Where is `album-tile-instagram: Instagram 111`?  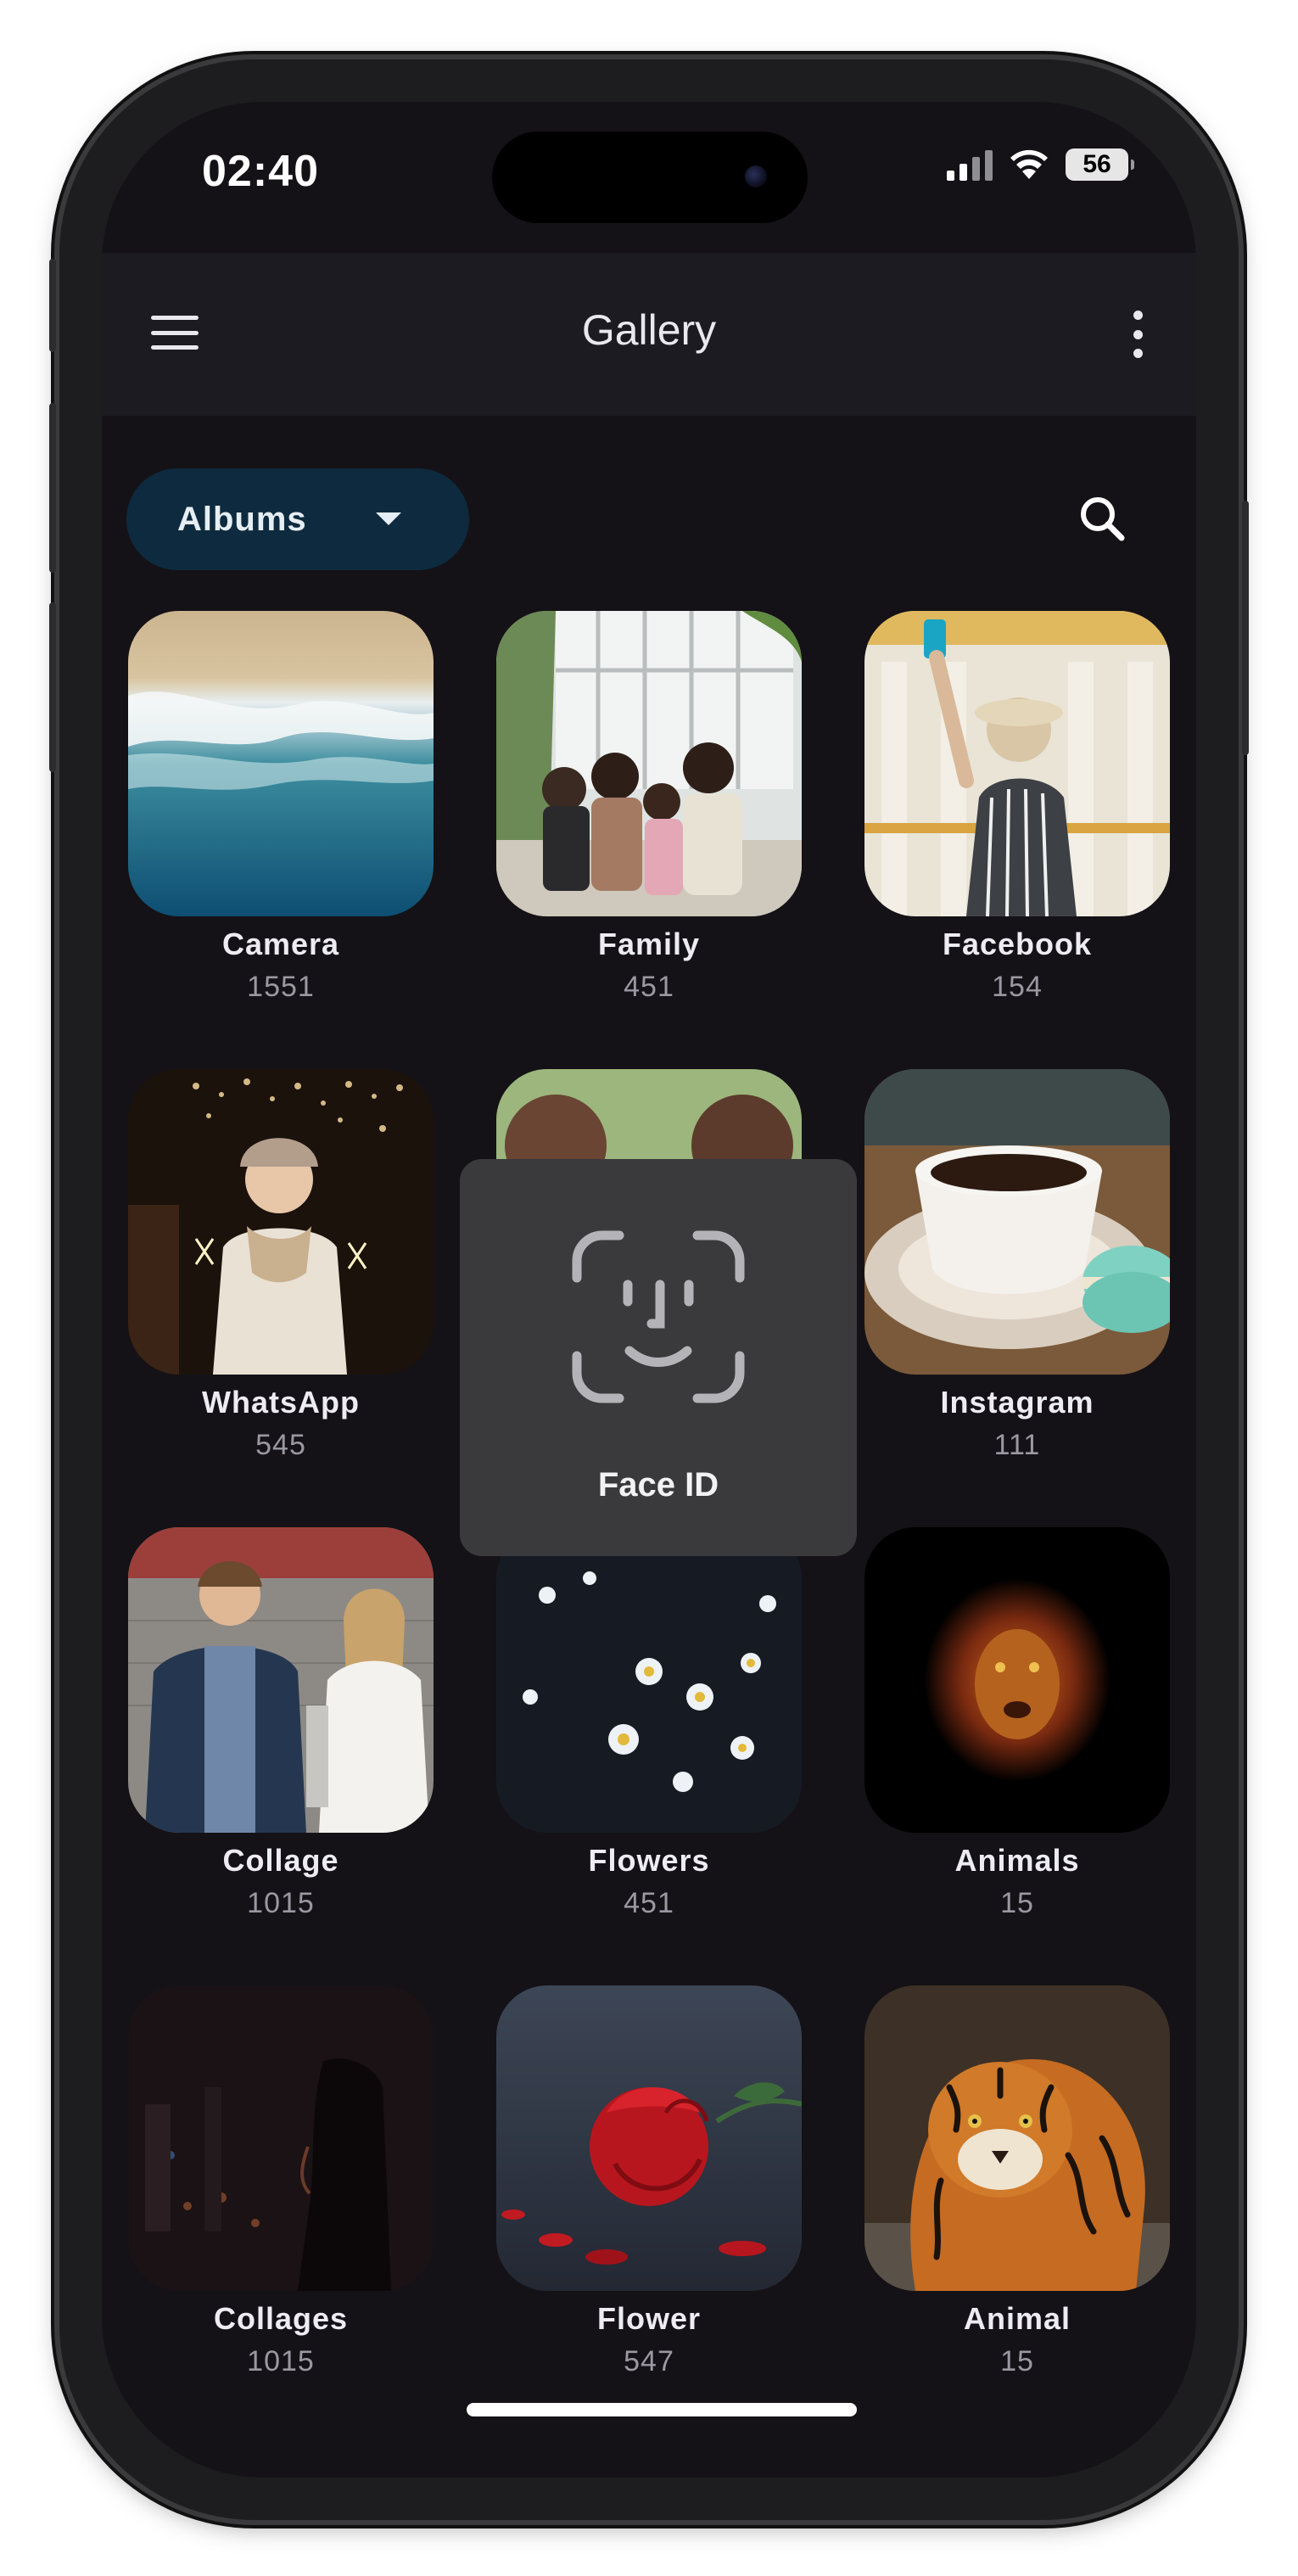
album-tile-instagram: Instagram 111 is located at coordinates (1017, 1265).